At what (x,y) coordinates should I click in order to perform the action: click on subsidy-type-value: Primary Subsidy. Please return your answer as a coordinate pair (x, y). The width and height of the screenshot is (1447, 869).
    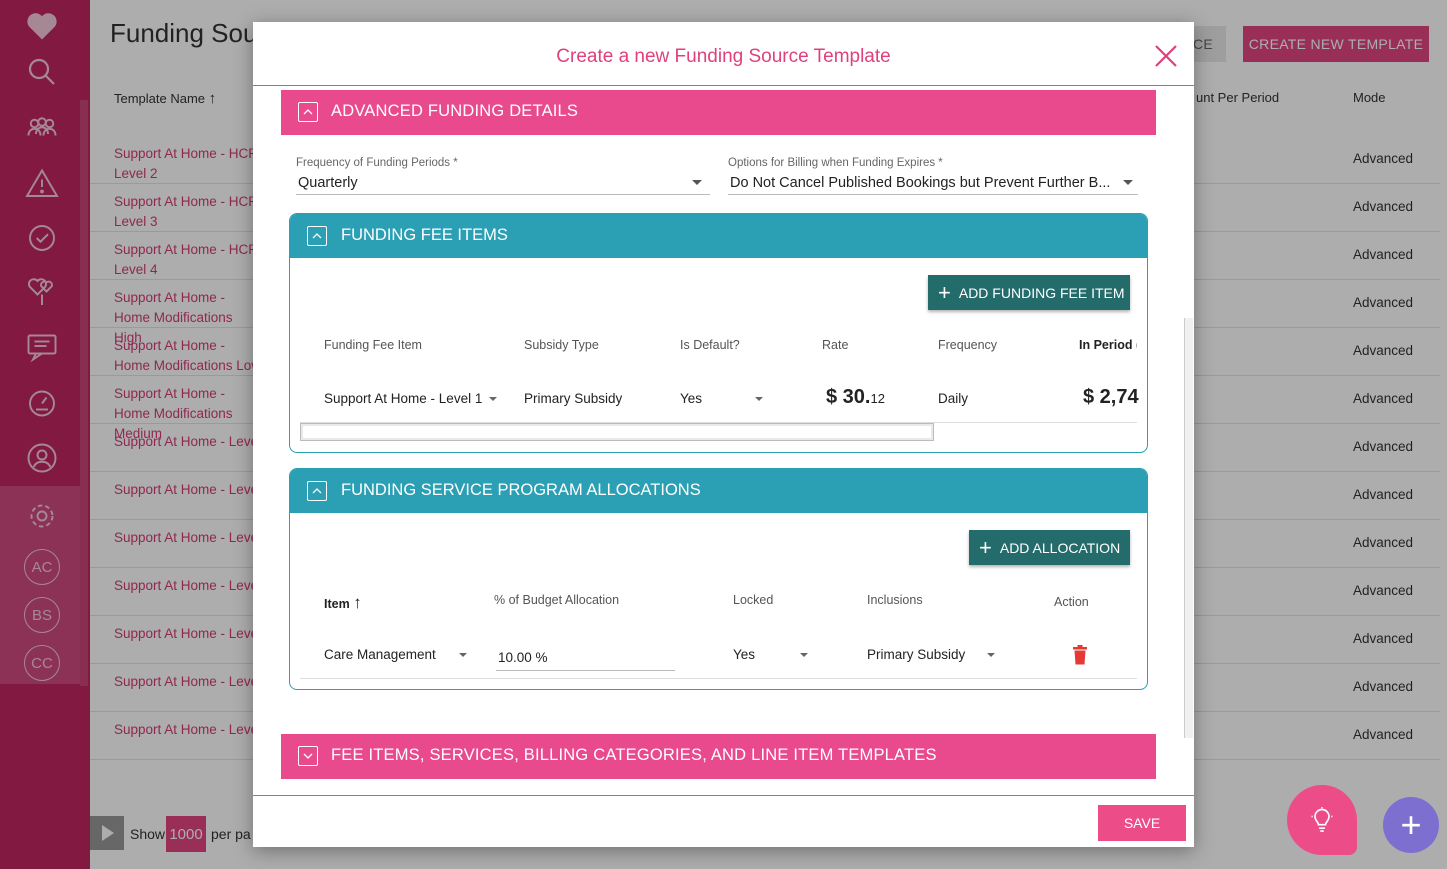
    Looking at the image, I should click on (573, 398).